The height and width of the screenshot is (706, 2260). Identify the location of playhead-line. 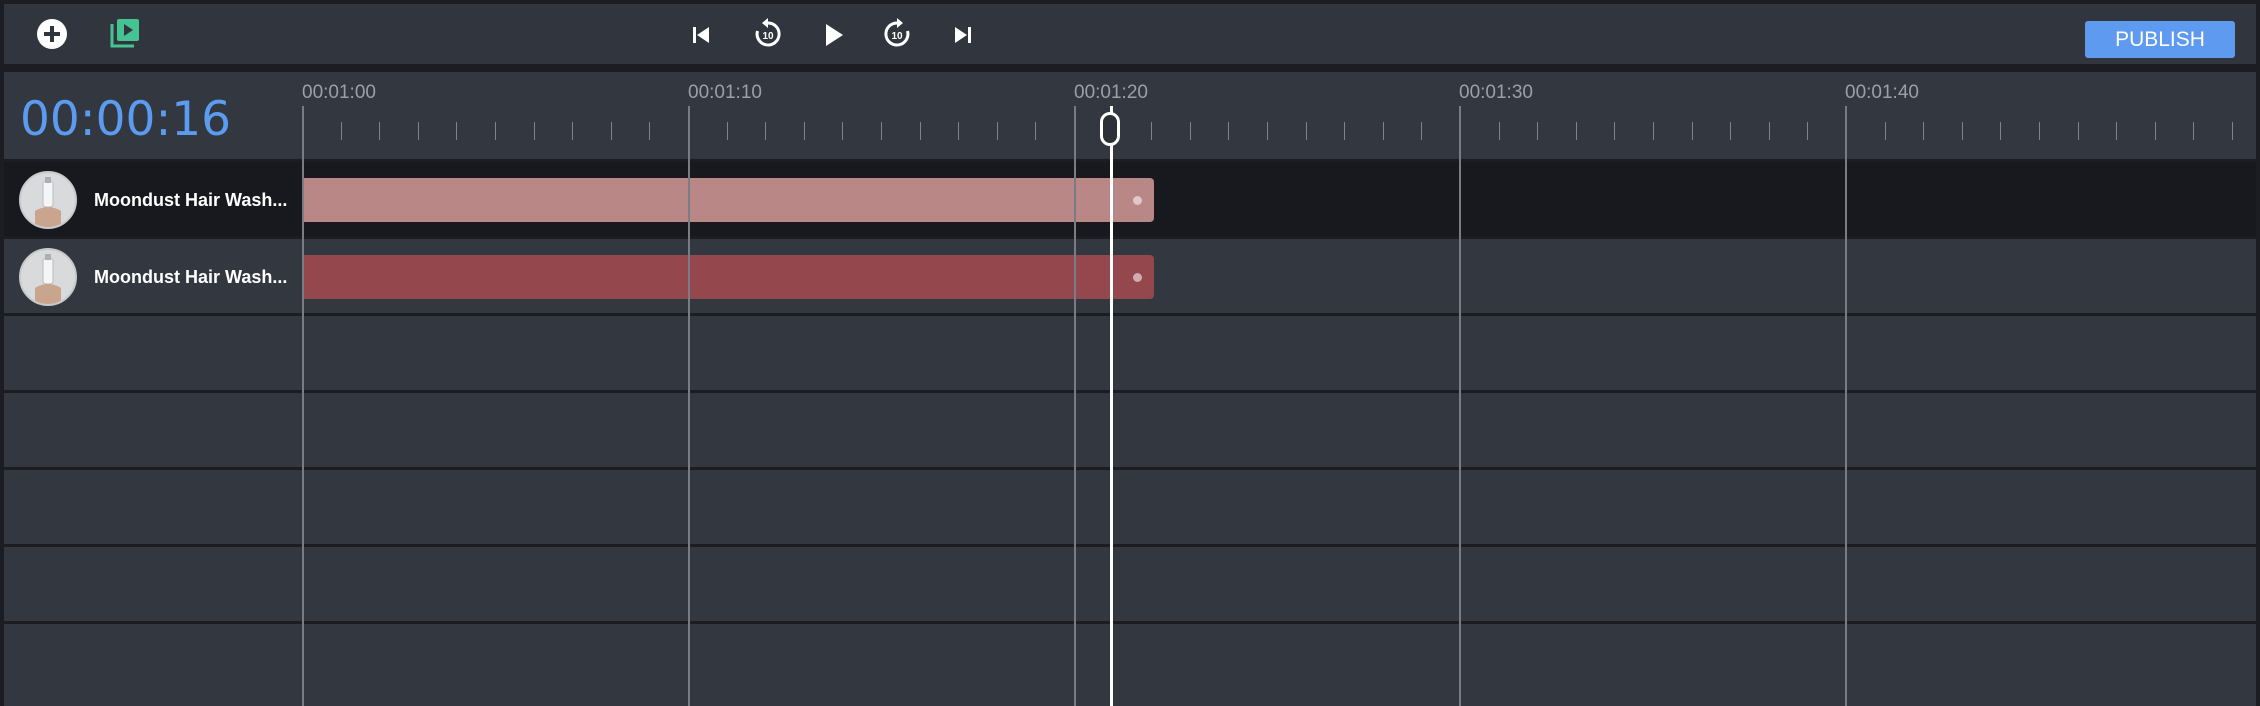
(1111, 406).